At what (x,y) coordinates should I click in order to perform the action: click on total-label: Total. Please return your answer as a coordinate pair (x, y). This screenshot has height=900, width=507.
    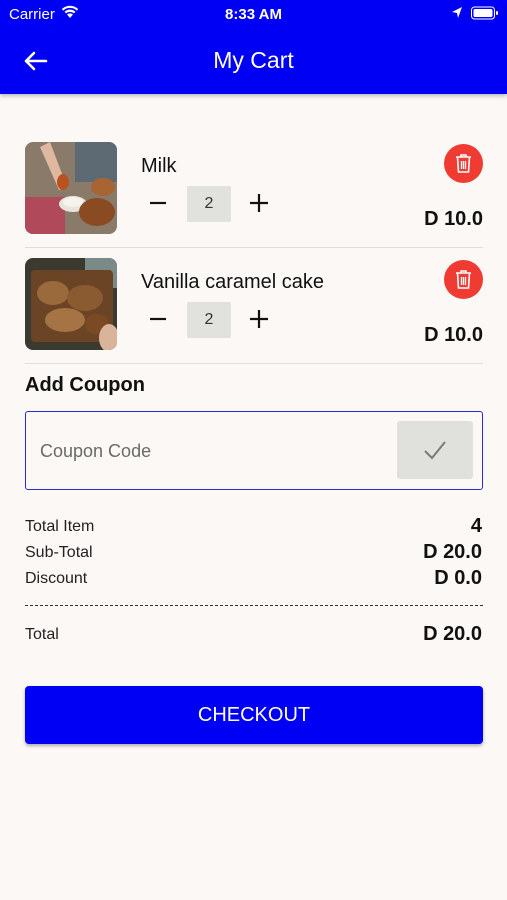
    Looking at the image, I should click on (42, 634).